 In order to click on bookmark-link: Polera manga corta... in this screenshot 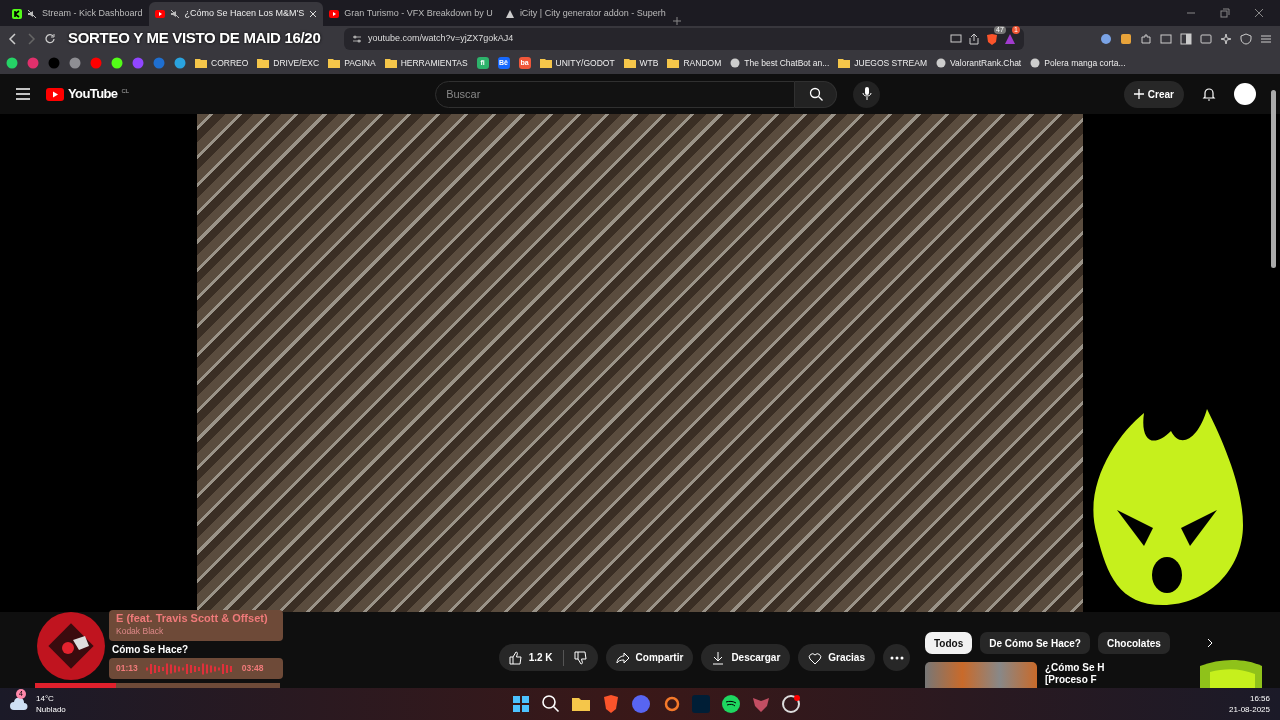, I will do `click(1085, 63)`.